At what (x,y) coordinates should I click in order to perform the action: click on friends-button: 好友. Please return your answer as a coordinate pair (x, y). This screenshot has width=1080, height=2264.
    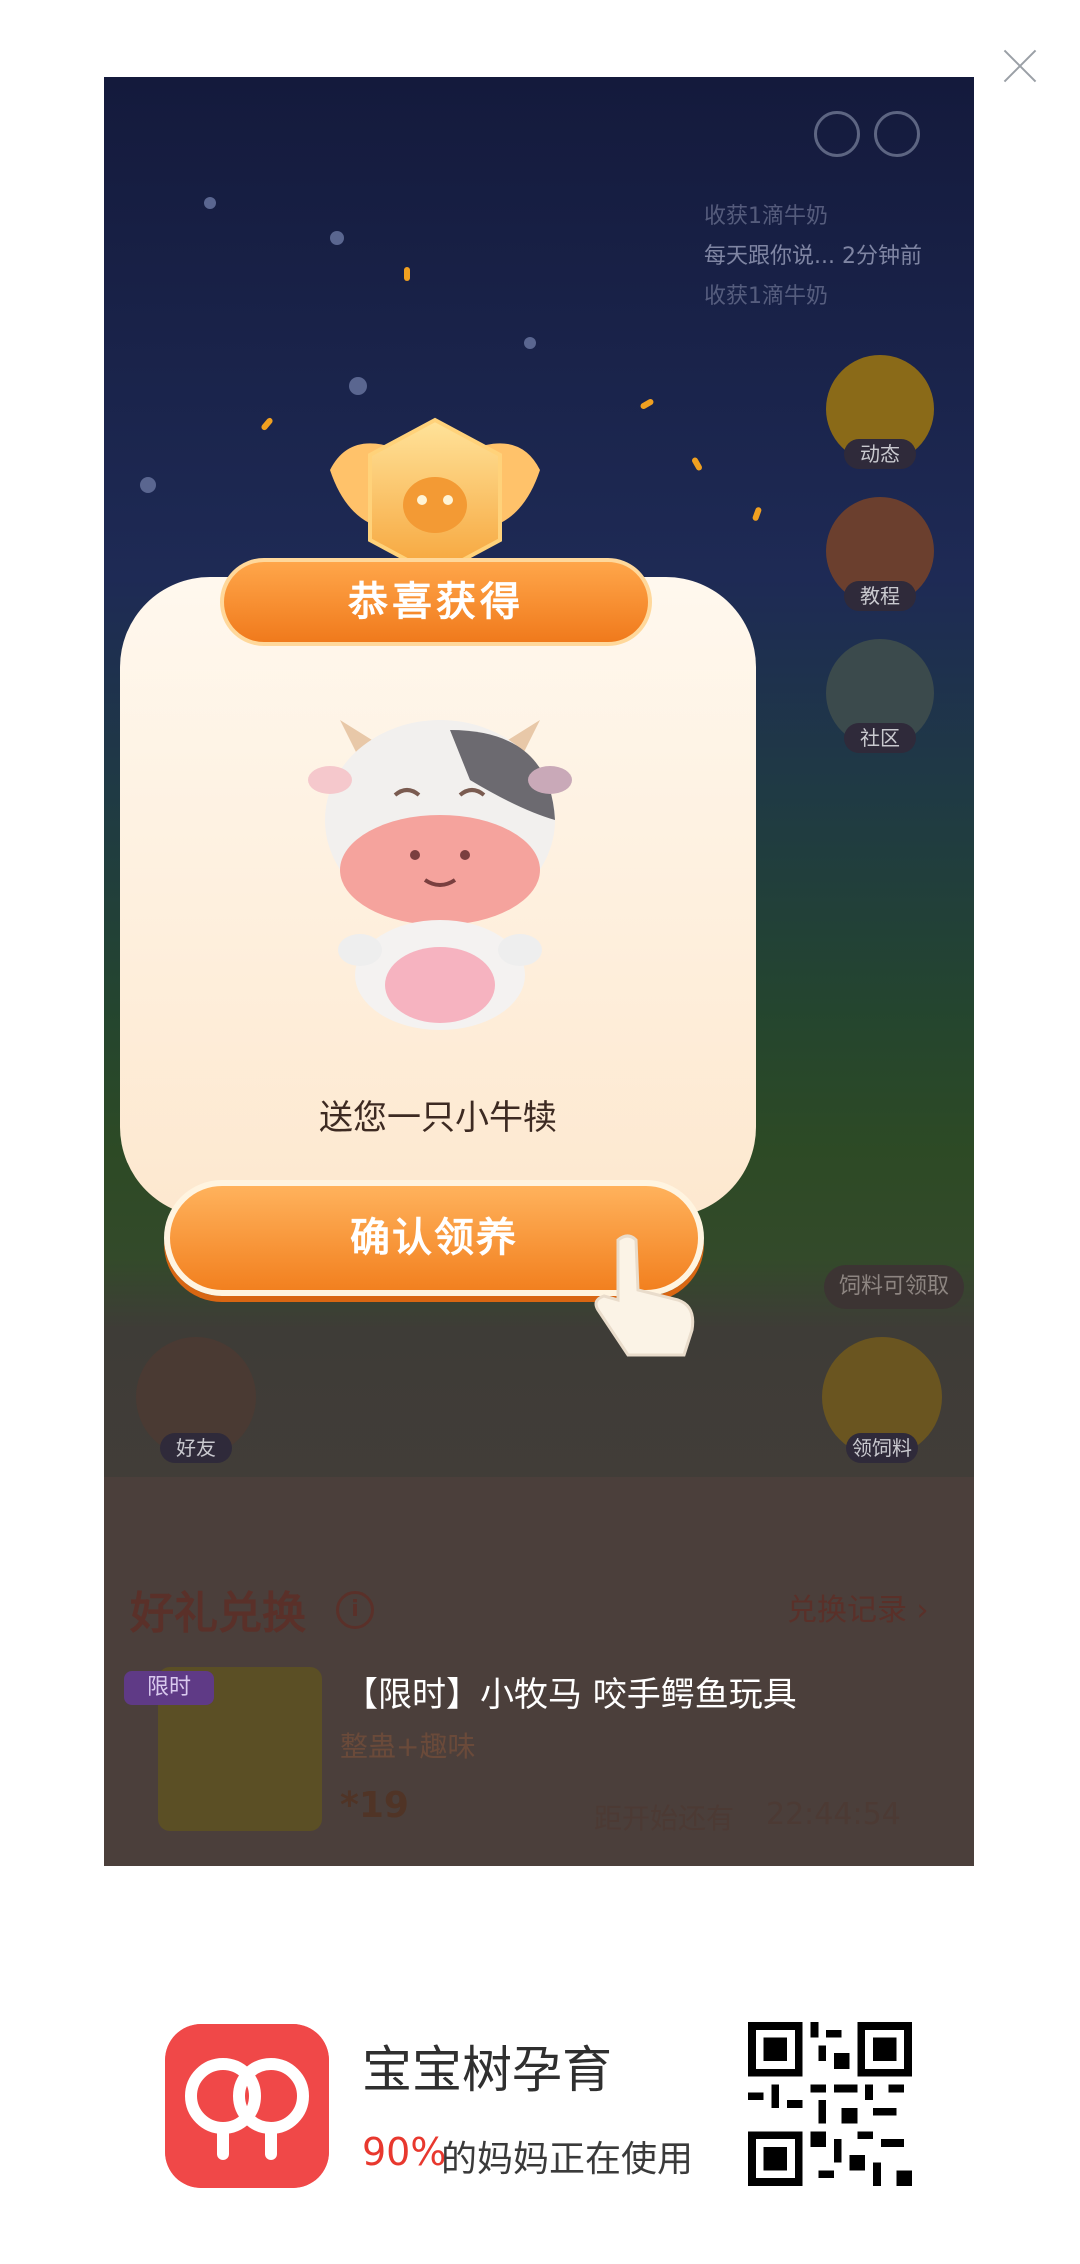
    Looking at the image, I should click on (196, 1400).